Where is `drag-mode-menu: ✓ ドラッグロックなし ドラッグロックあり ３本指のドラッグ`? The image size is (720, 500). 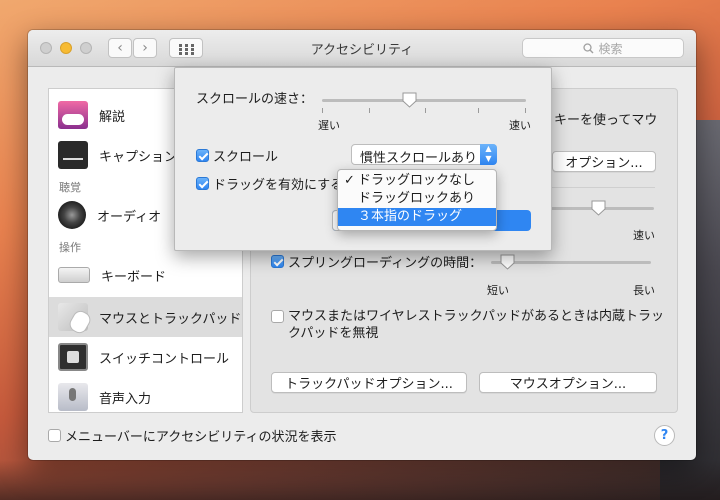
drag-mode-menu: ✓ ドラッグロックなし ドラッグロックあり ３本指のドラッグ is located at coordinates (417, 200).